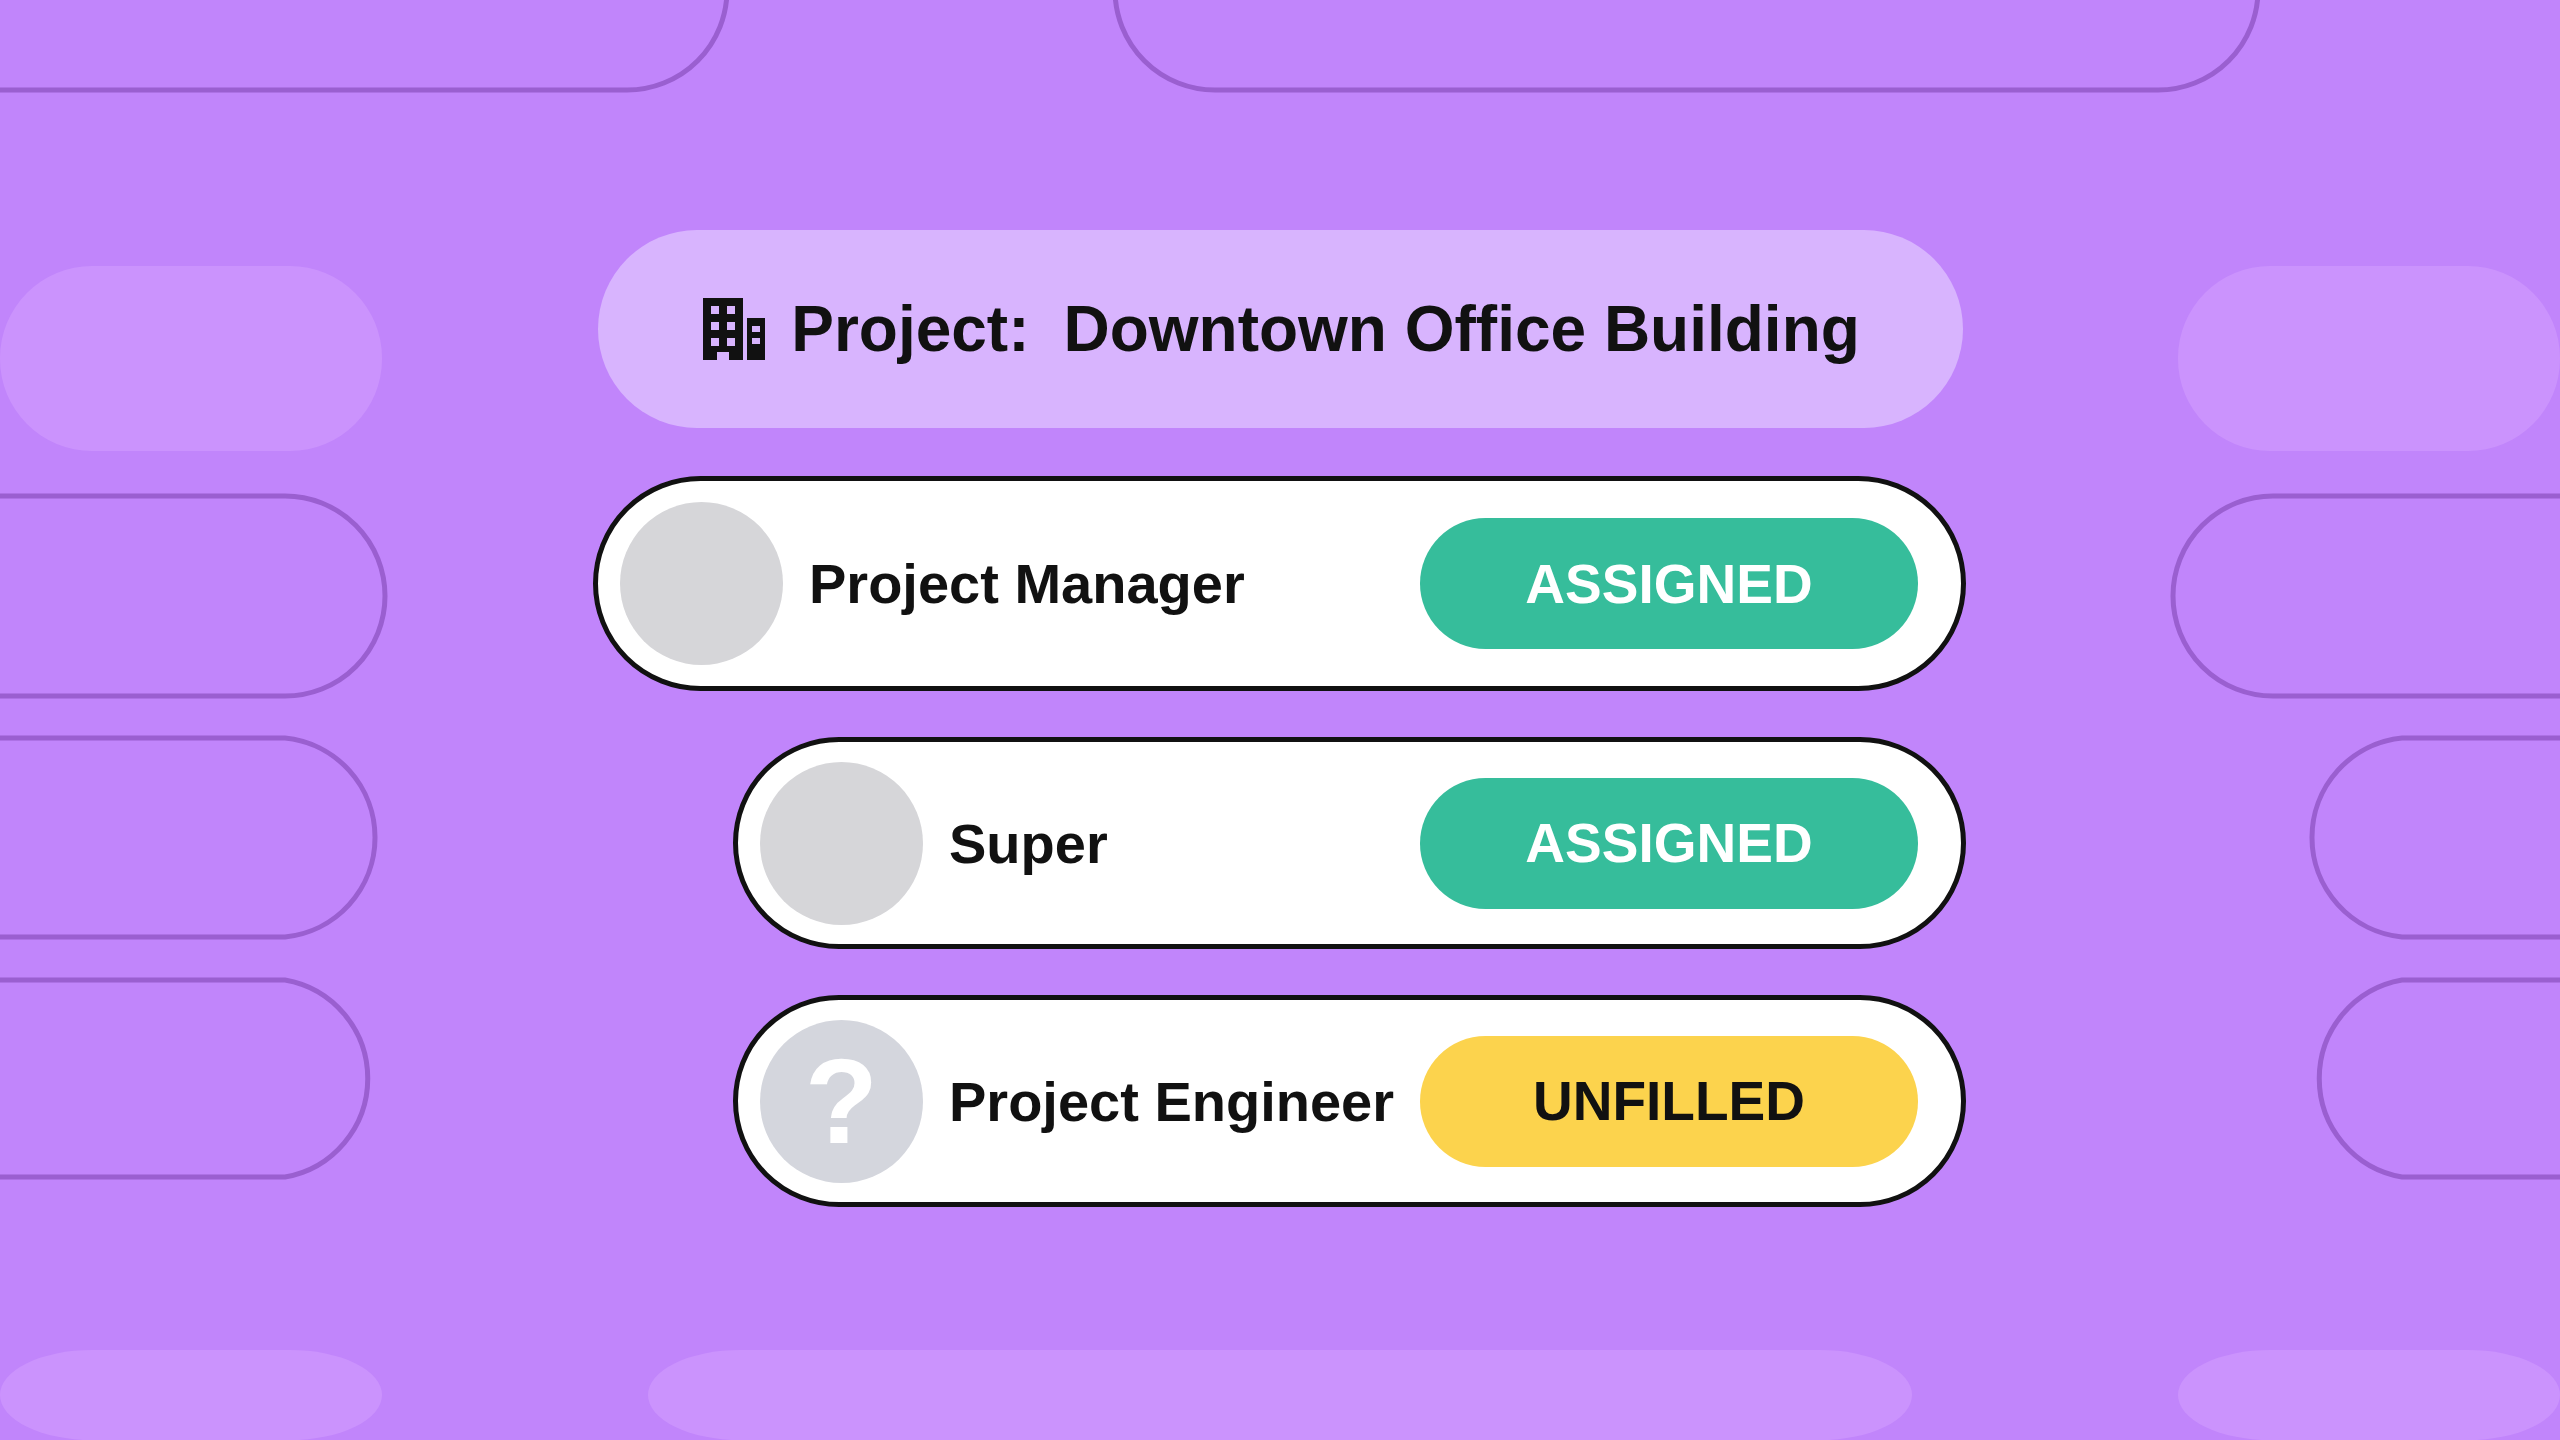  What do you see at coordinates (1027, 583) in the screenshot?
I see `role-name: Project Manager` at bounding box center [1027, 583].